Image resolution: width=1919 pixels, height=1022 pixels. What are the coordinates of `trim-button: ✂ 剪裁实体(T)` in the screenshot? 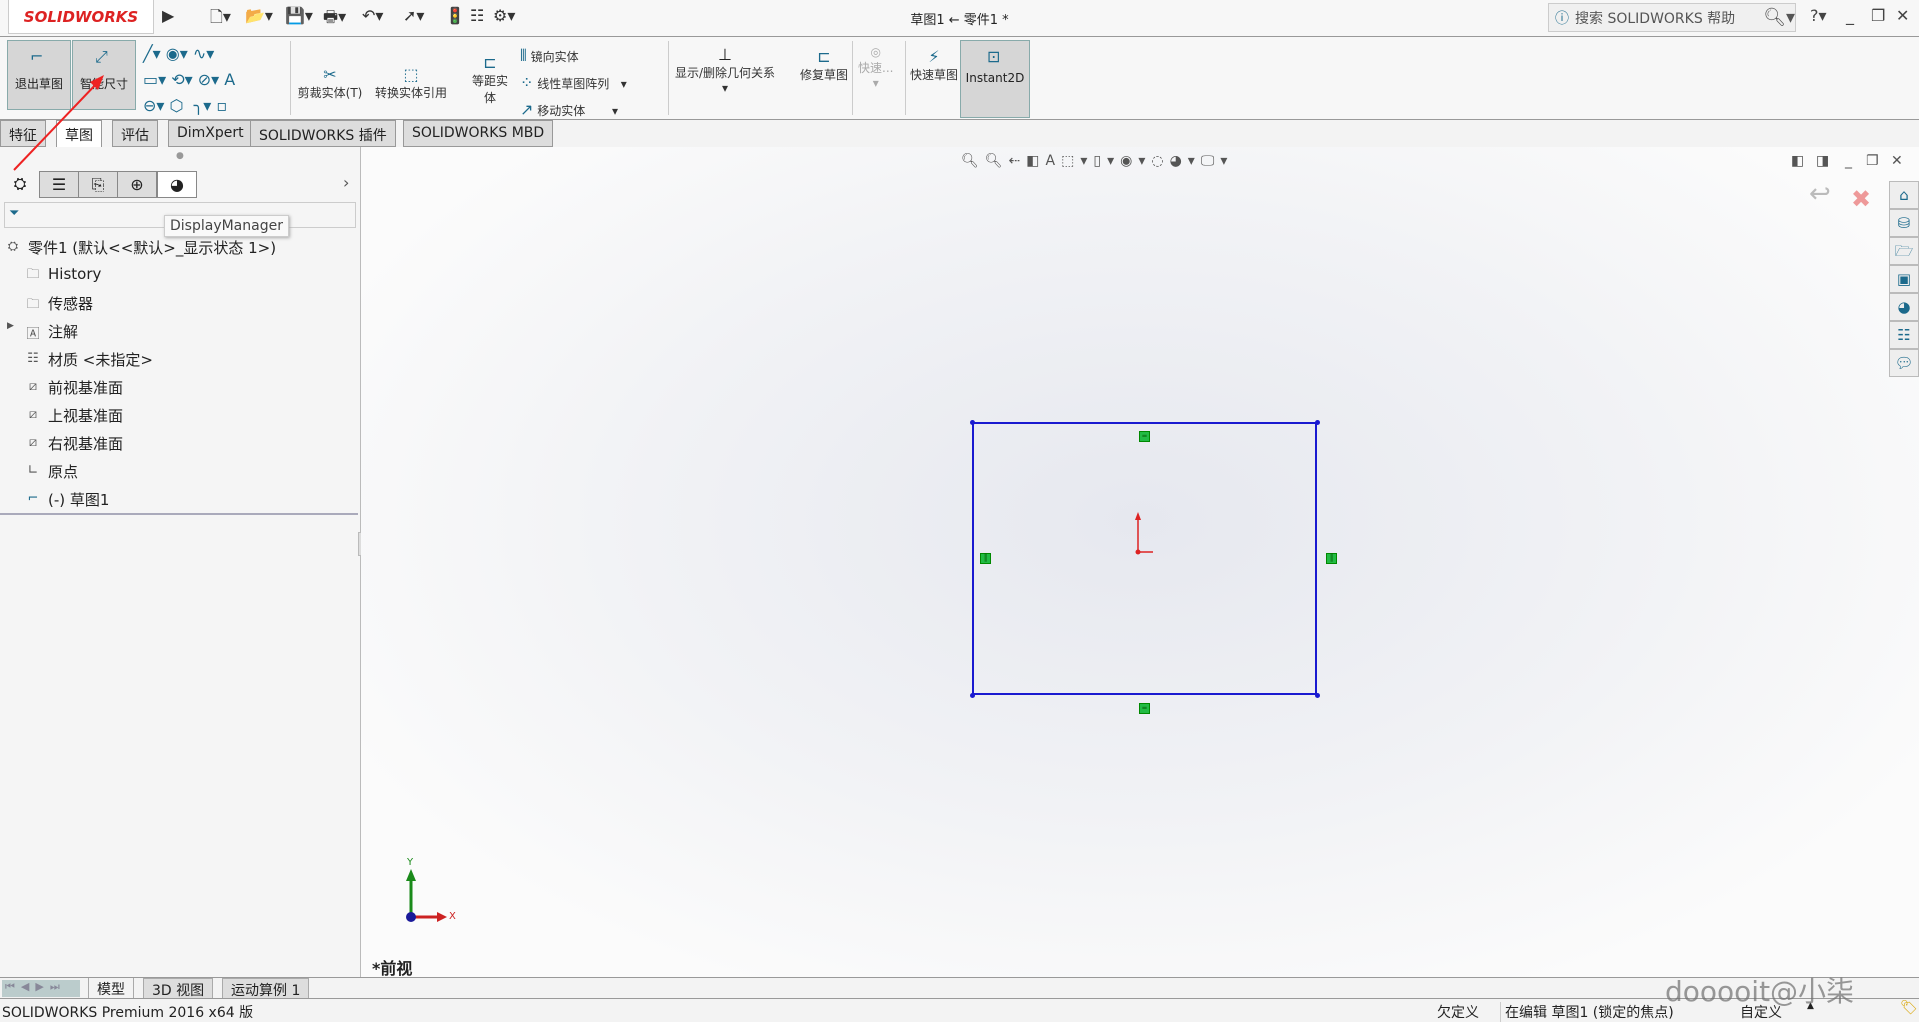 It's located at (330, 83).